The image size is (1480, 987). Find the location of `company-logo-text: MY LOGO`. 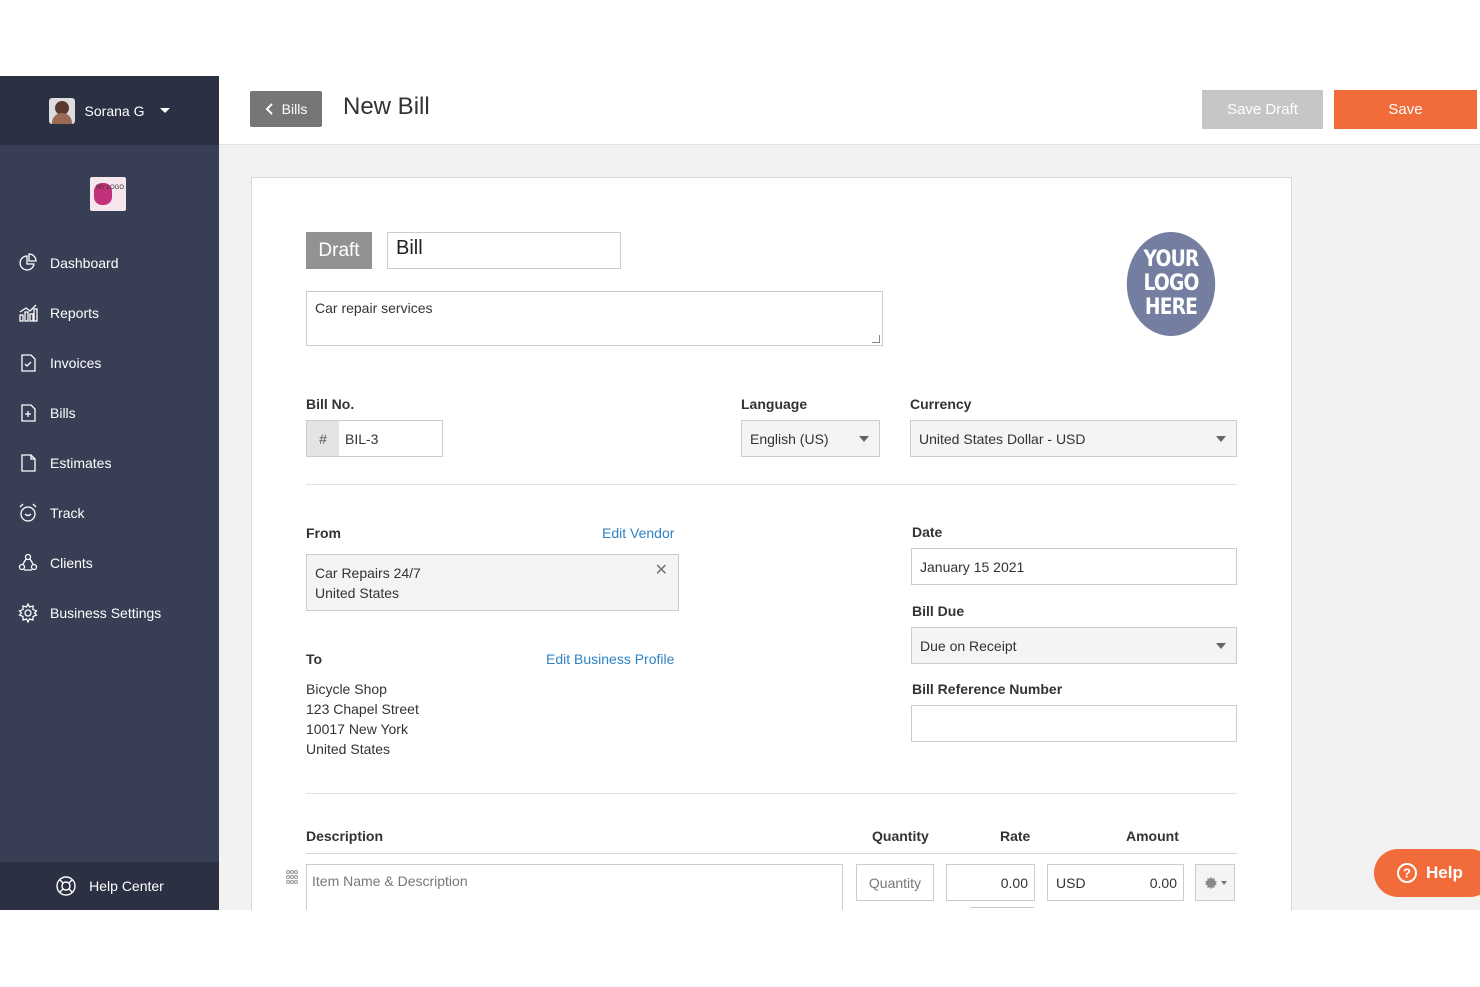

company-logo-text: MY LOGO is located at coordinates (110, 188).